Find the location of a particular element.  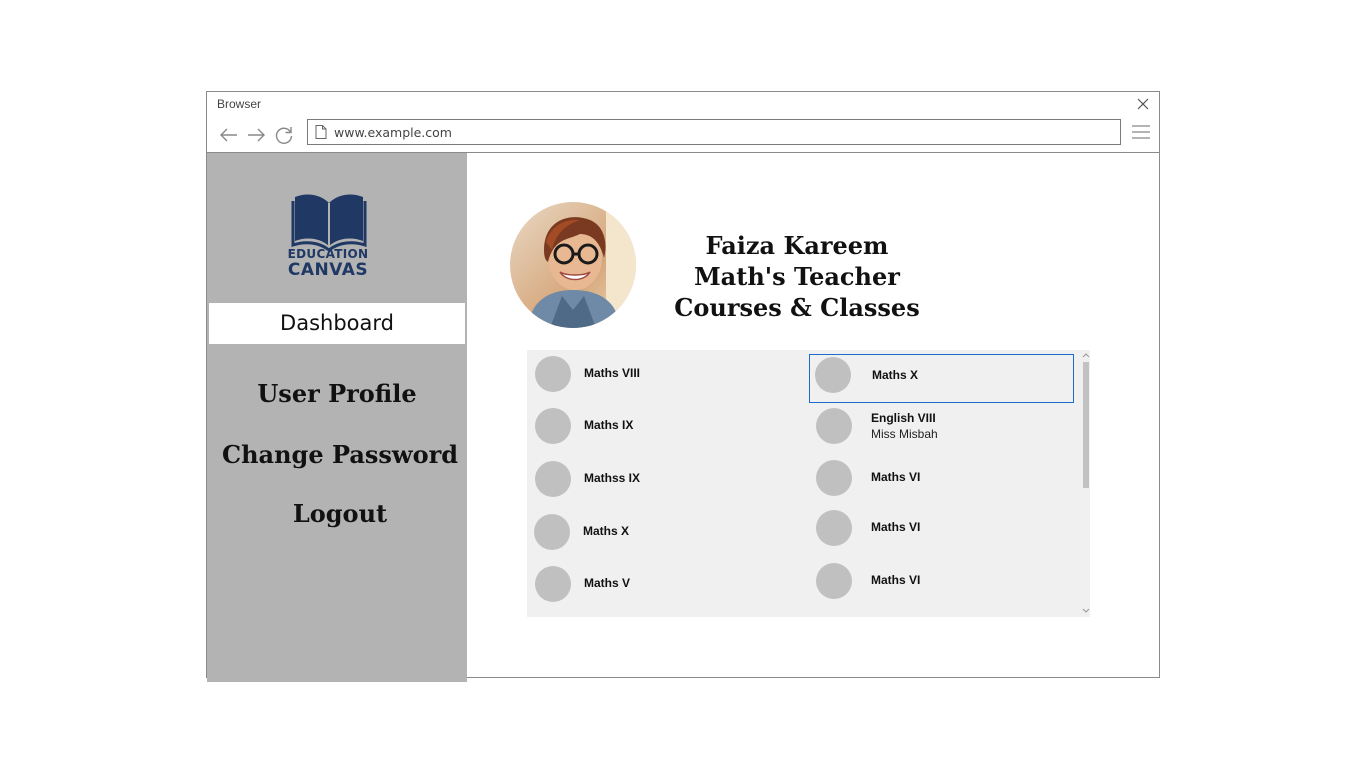

close-icon is located at coordinates (1143, 104).